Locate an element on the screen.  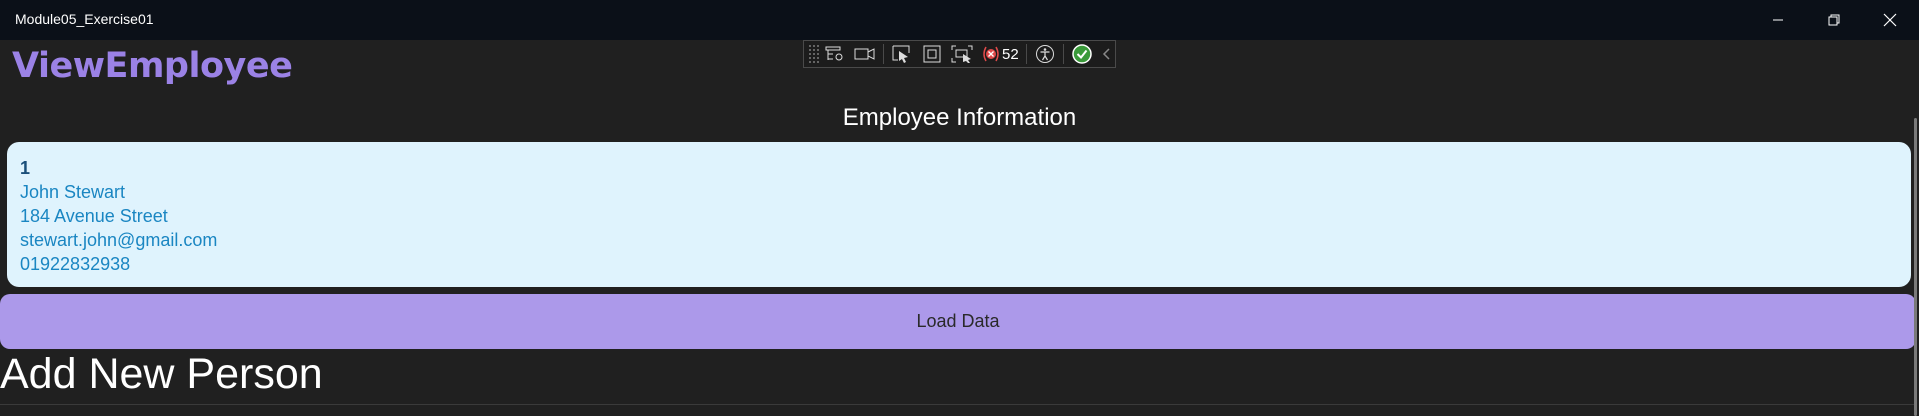
minimize-button is located at coordinates (1778, 20).